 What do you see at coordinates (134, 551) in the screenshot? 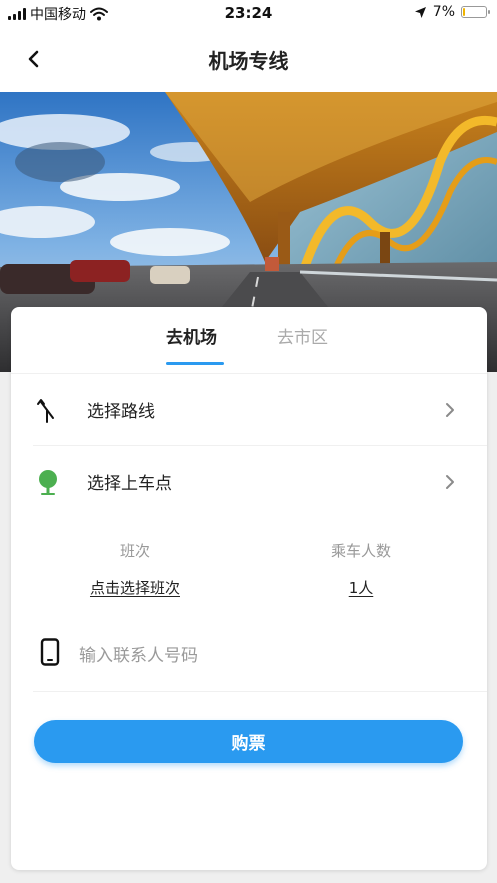
I see `schedule-header: 班次` at bounding box center [134, 551].